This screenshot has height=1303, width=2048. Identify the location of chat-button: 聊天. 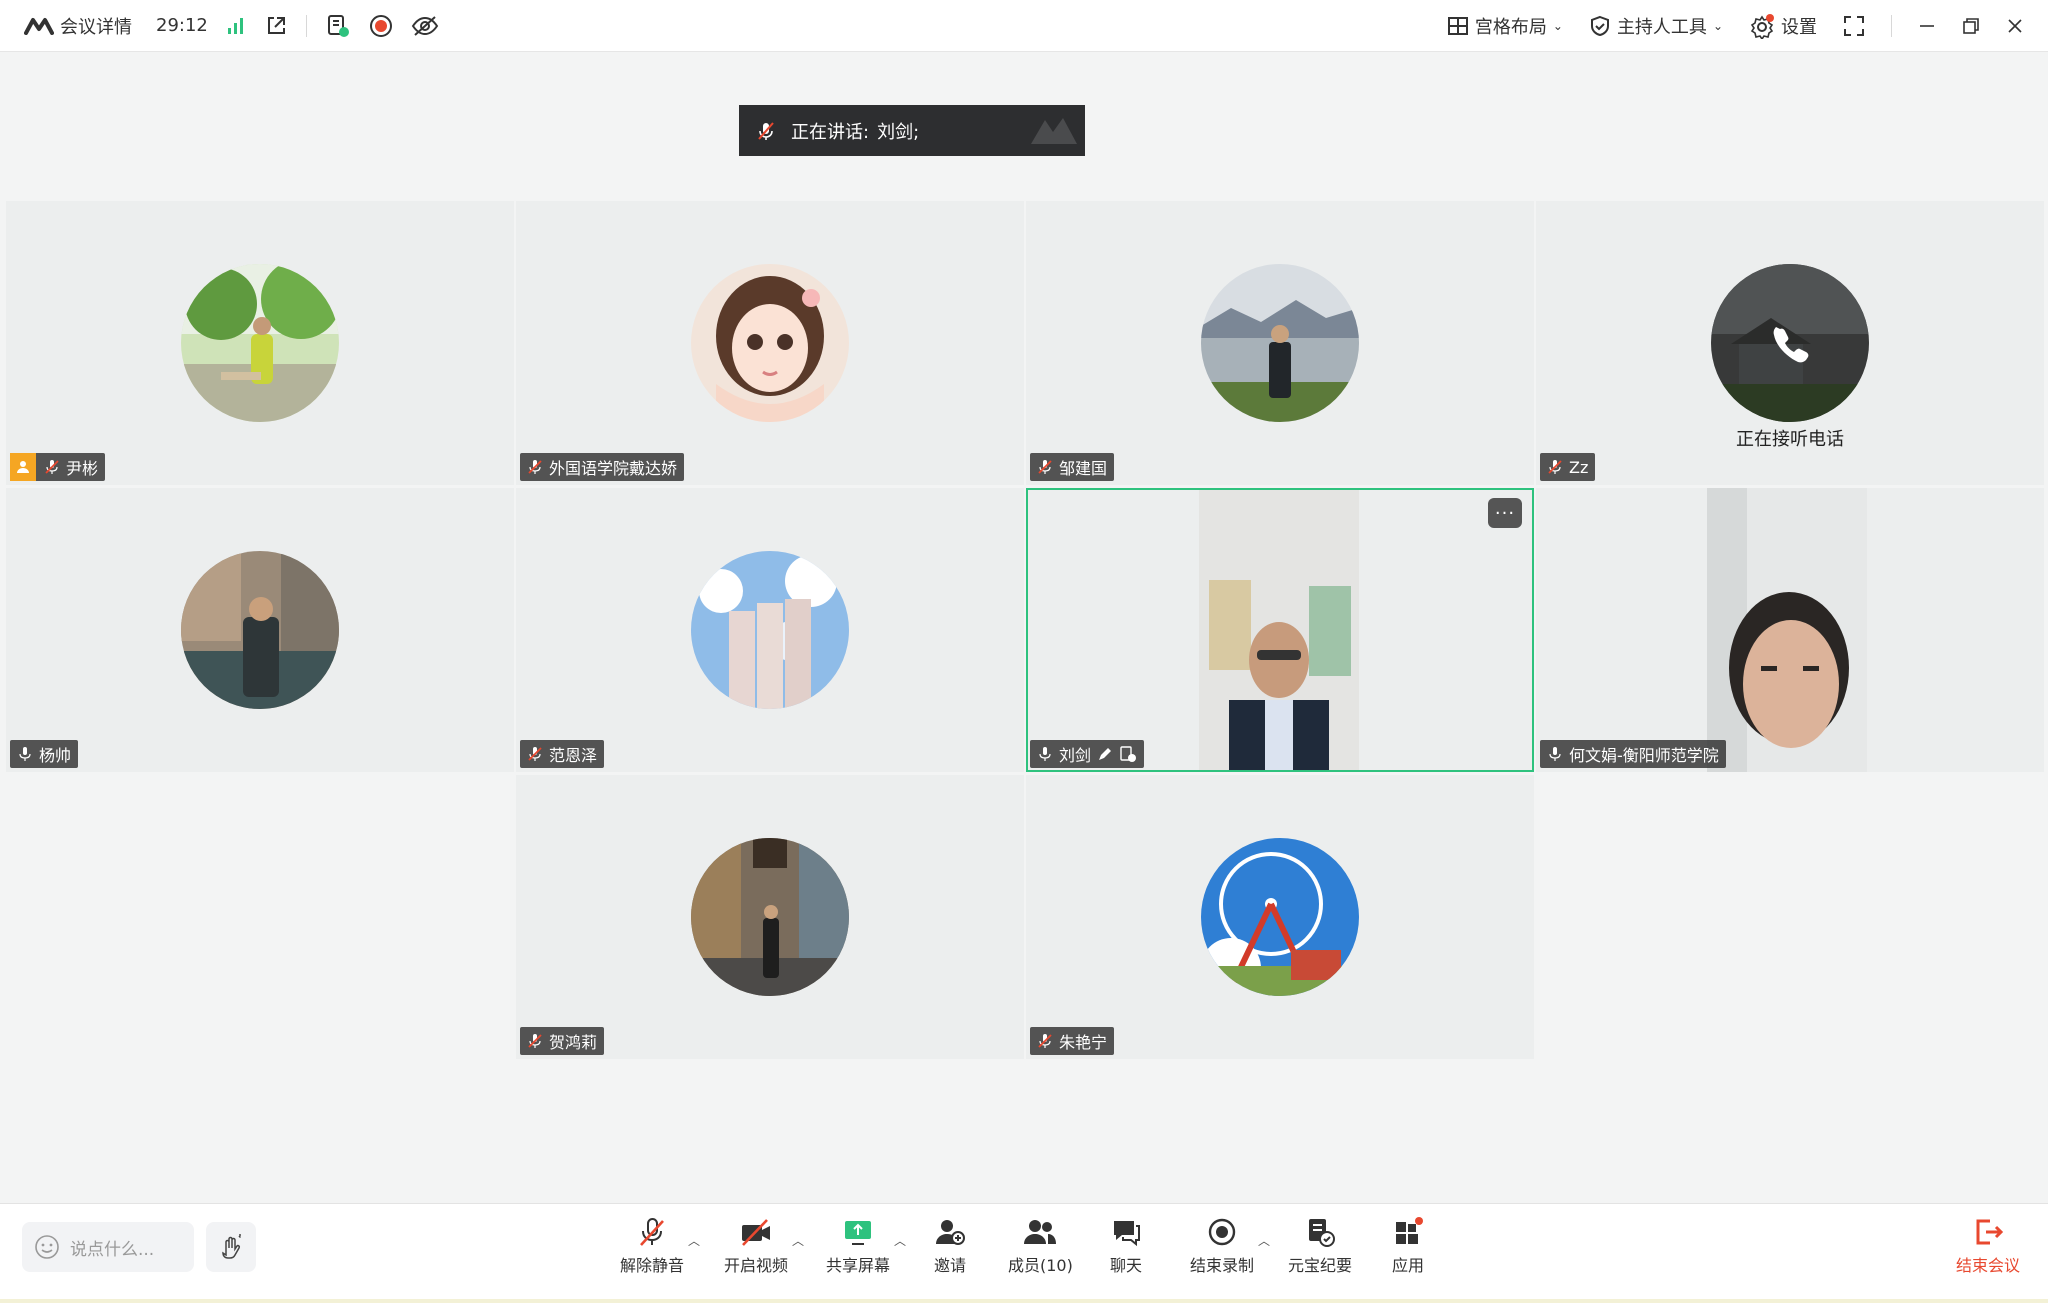
(1126, 1246).